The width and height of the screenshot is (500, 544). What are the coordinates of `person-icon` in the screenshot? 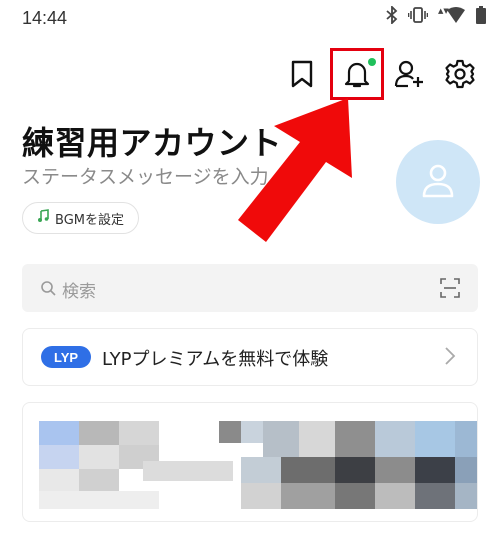 It's located at (438, 182).